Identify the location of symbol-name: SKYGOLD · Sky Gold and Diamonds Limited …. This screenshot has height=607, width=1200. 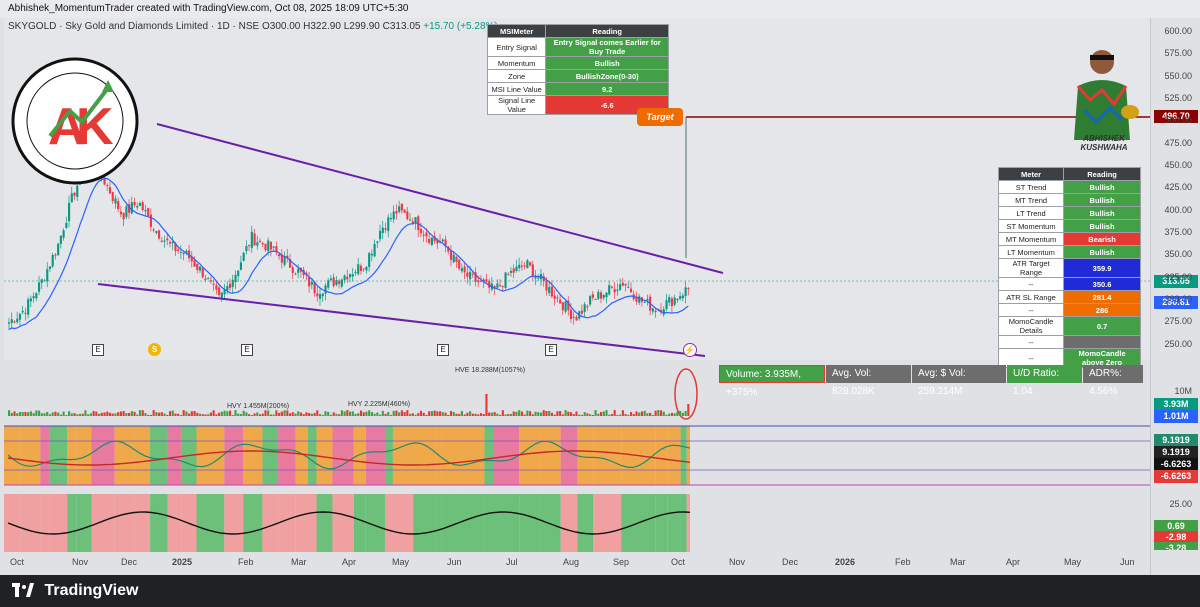
(133, 26).